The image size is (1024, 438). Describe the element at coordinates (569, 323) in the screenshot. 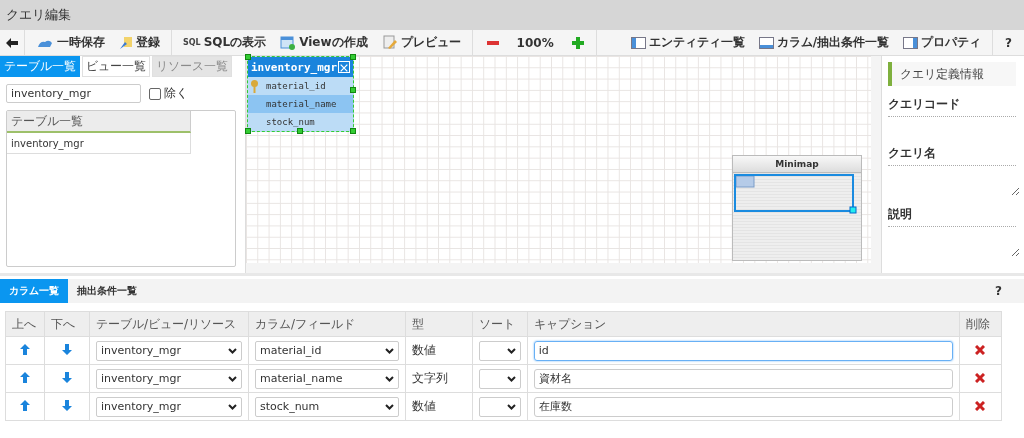

I see `column-header: キャプション` at that location.